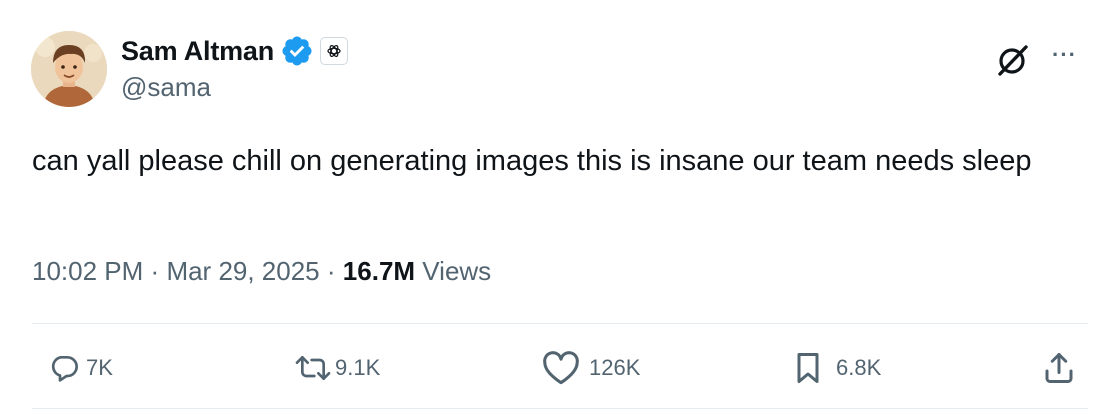  What do you see at coordinates (1064, 55) in the screenshot?
I see `more-icon: ···` at bounding box center [1064, 55].